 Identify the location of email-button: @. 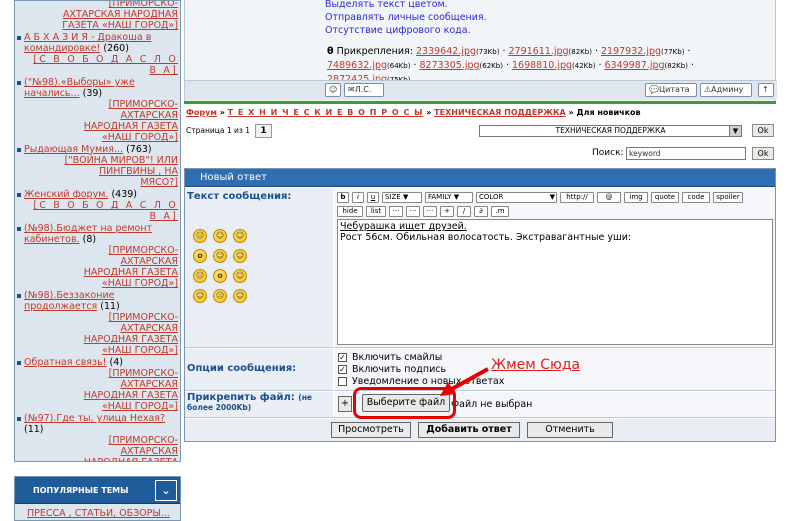
(609, 197).